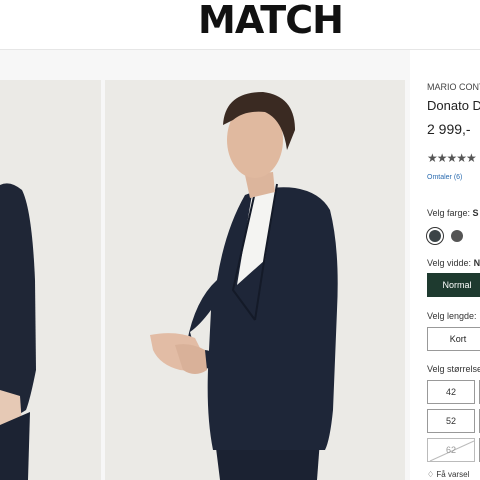  What do you see at coordinates (453, 87) in the screenshot?
I see `product-brand: MARIO CONTI` at bounding box center [453, 87].